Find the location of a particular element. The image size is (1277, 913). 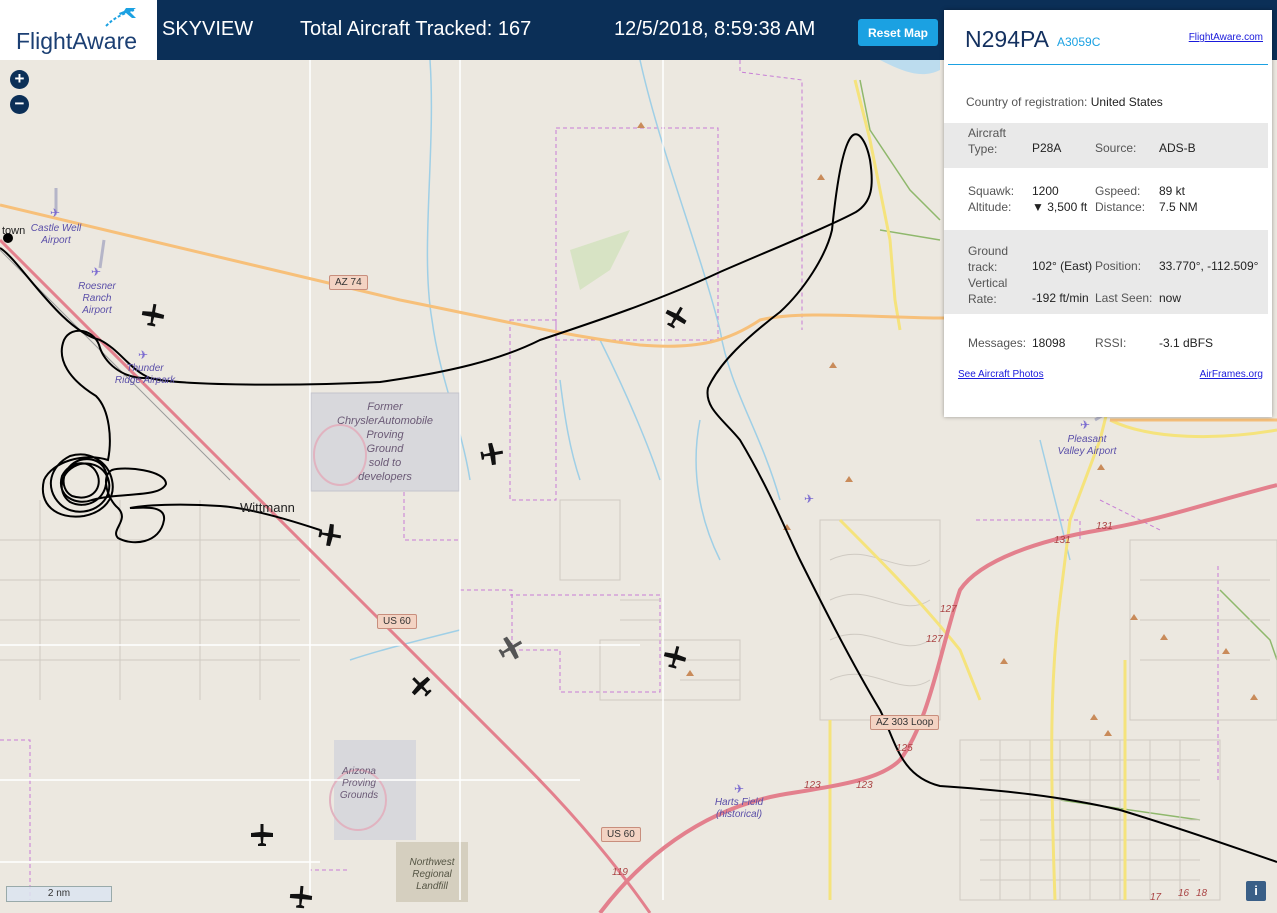

aircraft-tracked-count: Total Aircraft Tracked: 167 is located at coordinates (416, 29).